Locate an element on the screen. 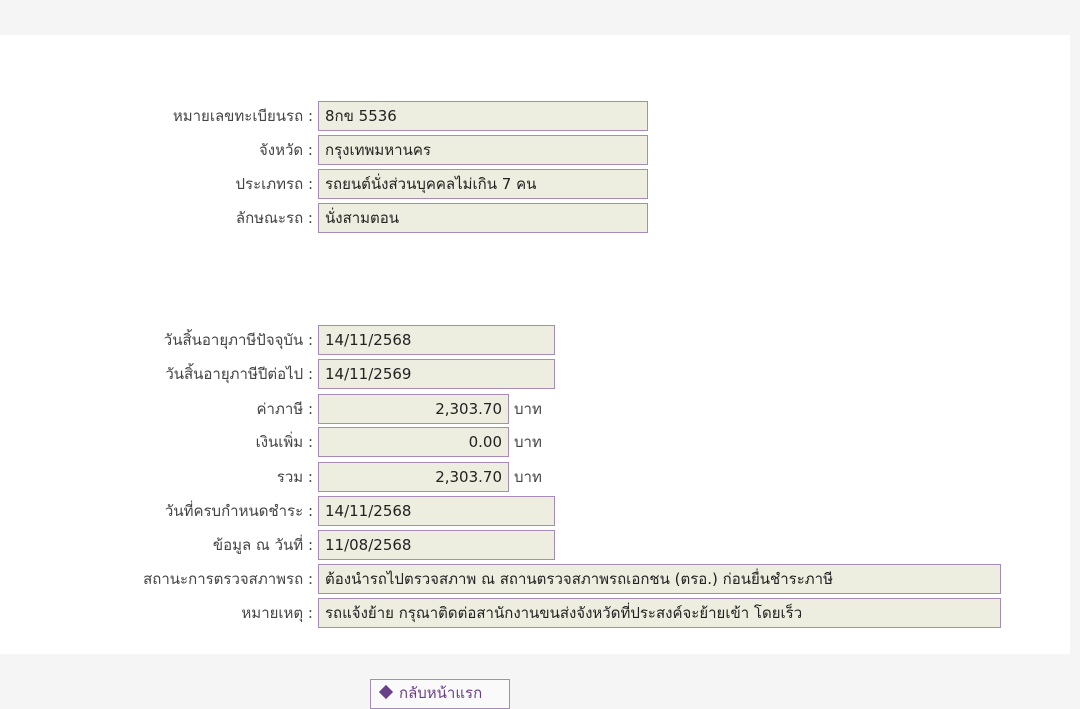 This screenshot has height=709, width=1080. data-as-of-label: ข้อมูล ณ วันที่ : is located at coordinates (262, 545).